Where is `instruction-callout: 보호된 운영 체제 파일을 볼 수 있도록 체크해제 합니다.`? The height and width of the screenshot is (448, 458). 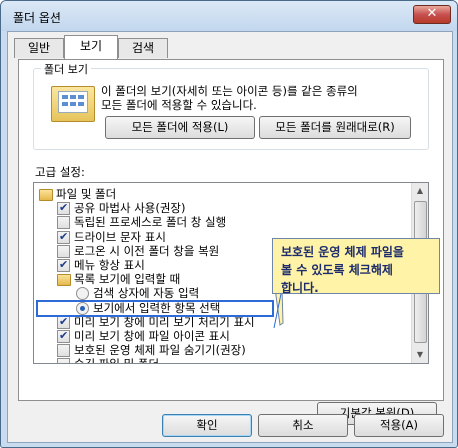 instruction-callout: 보호된 운영 체제 파일을 볼 수 있도록 체크해제 합니다. is located at coordinates (356, 266).